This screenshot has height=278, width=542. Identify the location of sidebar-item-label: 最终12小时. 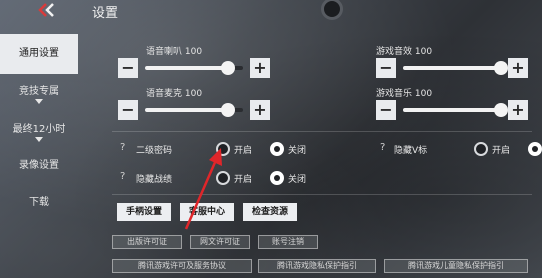
(39, 129).